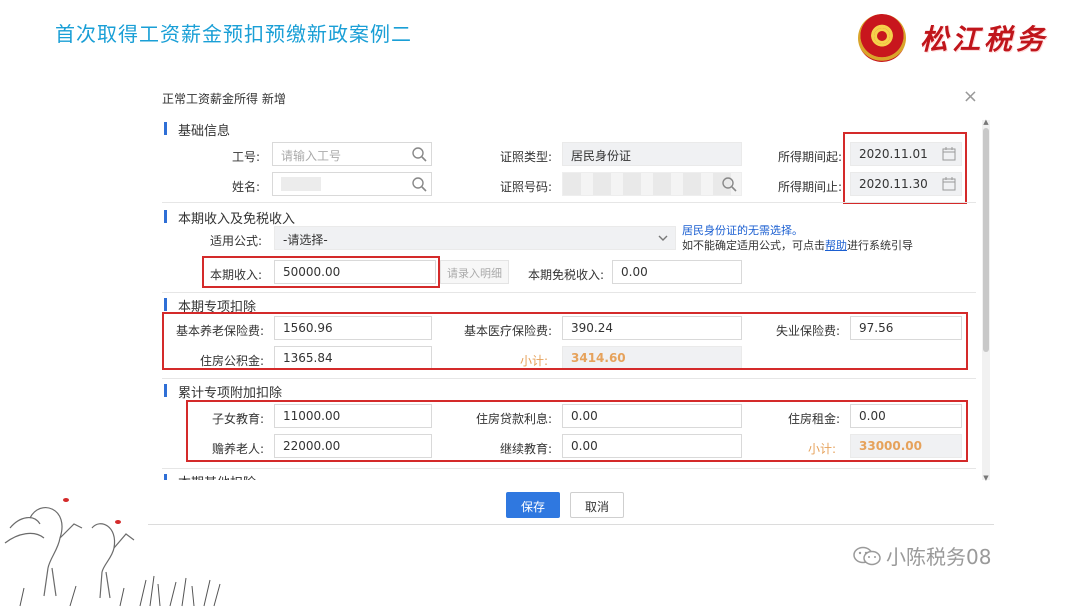 This screenshot has width=1080, height=608. Describe the element at coordinates (352, 154) in the screenshot. I see `job-no-input: 请输入工号` at that location.